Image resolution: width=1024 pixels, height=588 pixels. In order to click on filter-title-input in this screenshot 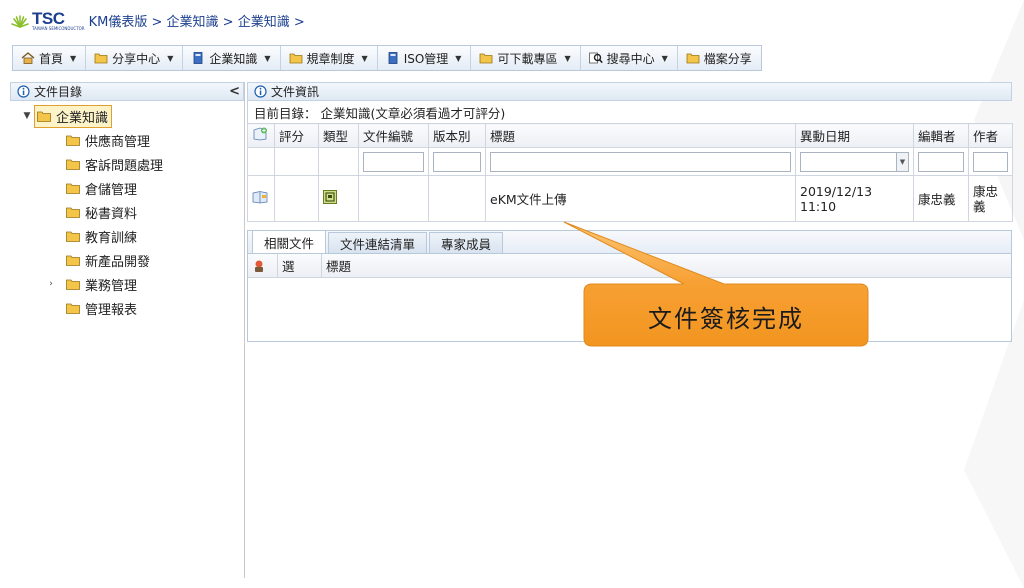, I will do `click(640, 161)`.